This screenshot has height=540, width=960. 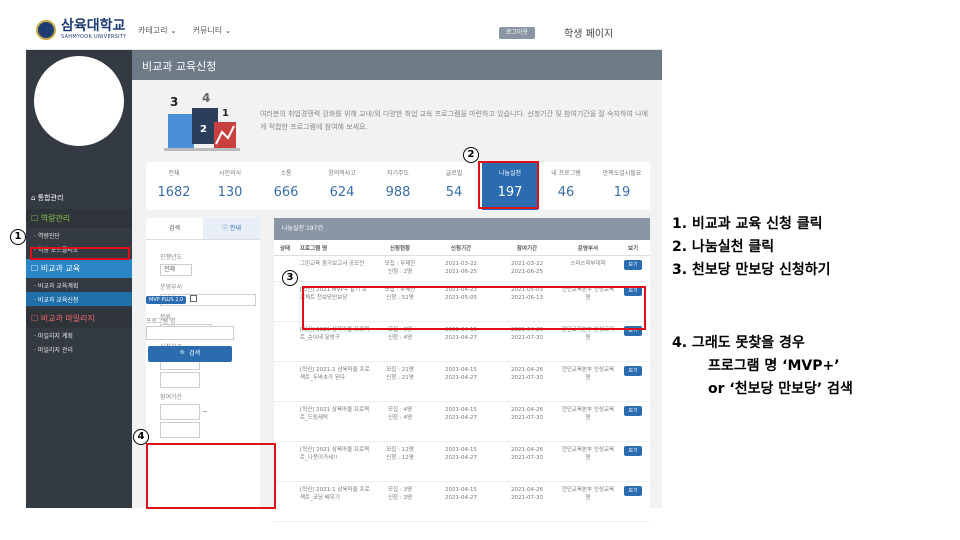 I want to click on tab-search: 검색, so click(x=174, y=228).